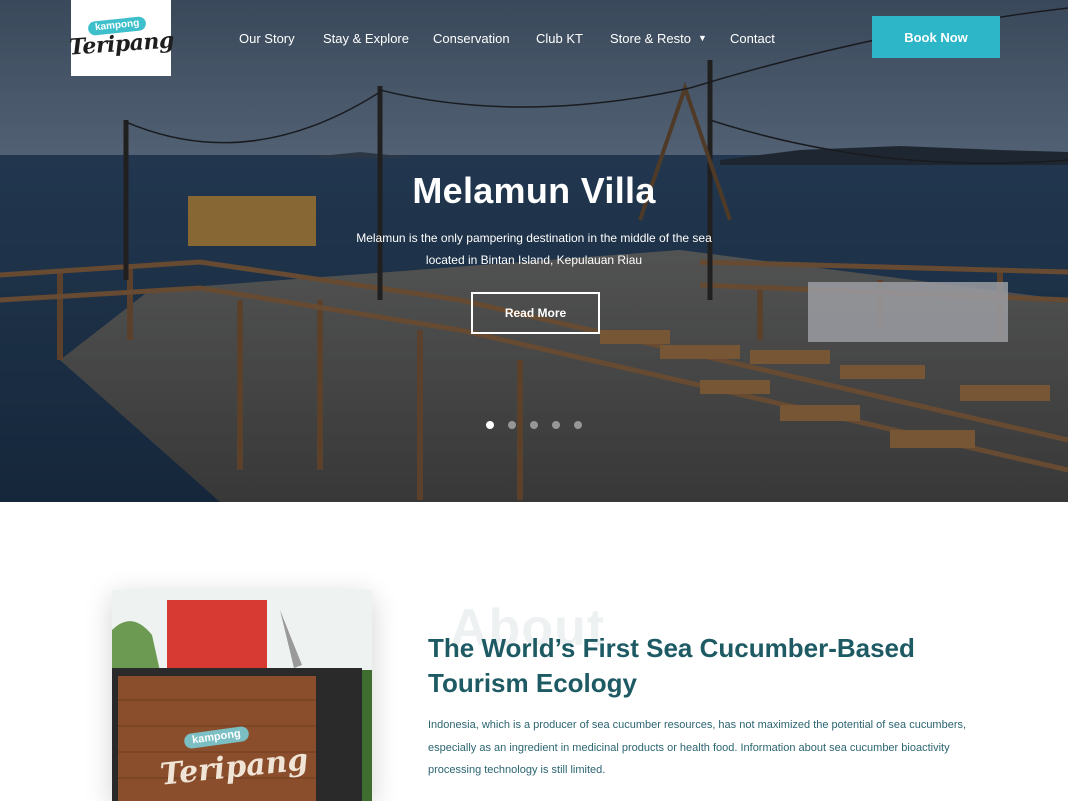 This screenshot has width=1068, height=801. Describe the element at coordinates (242, 695) in the screenshot. I see `about-image: kampong Teripang` at that location.